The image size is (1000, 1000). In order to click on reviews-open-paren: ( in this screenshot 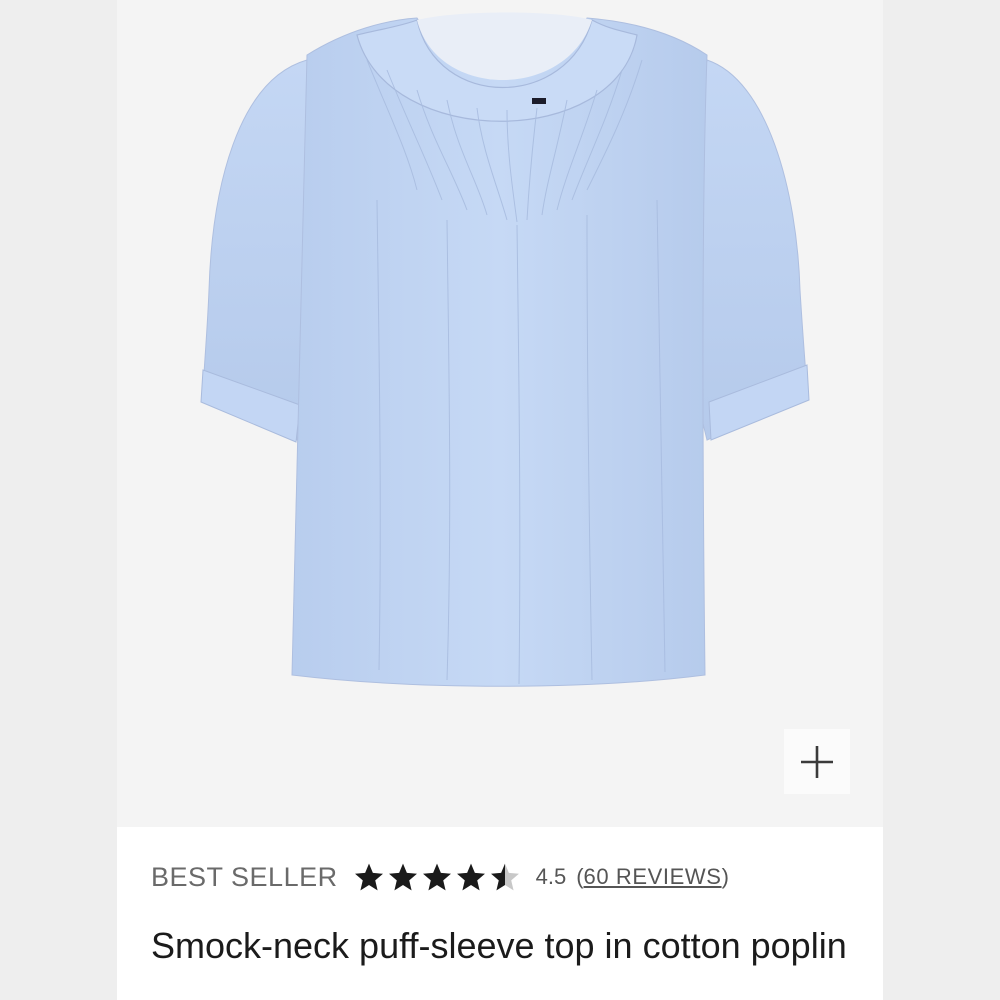, I will do `click(580, 876)`.